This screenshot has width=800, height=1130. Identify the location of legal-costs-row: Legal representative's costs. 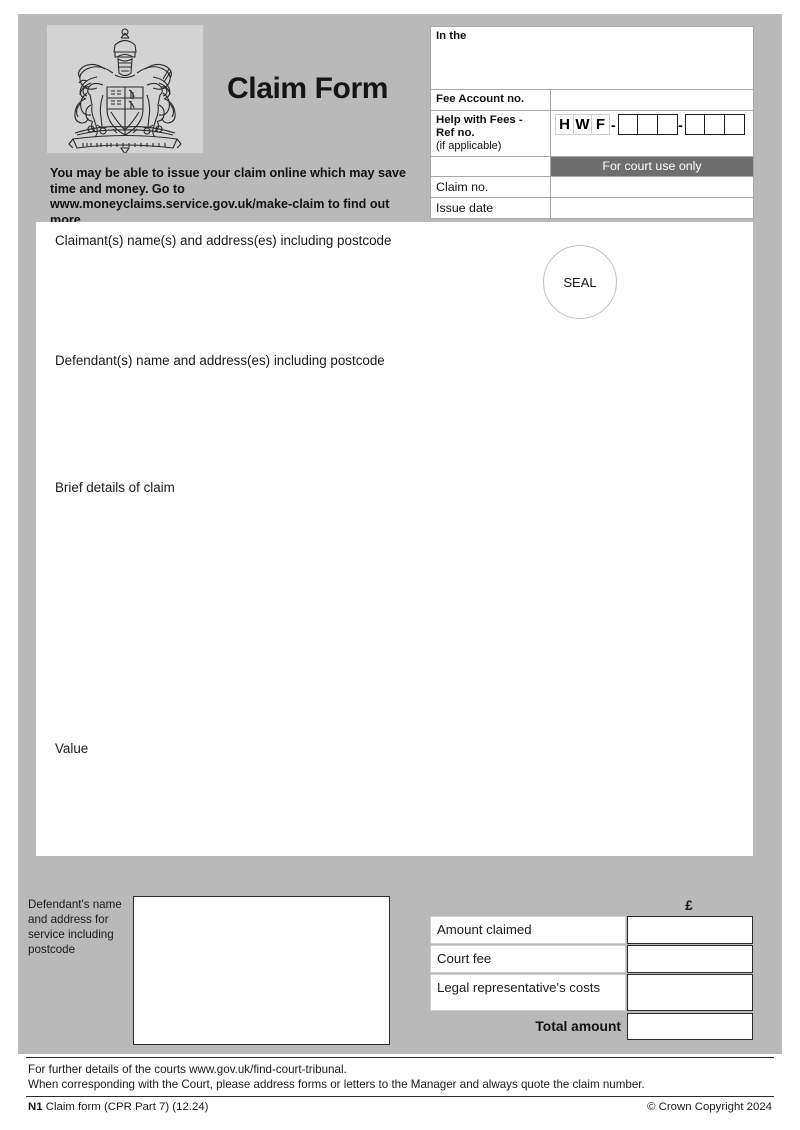
(591, 992).